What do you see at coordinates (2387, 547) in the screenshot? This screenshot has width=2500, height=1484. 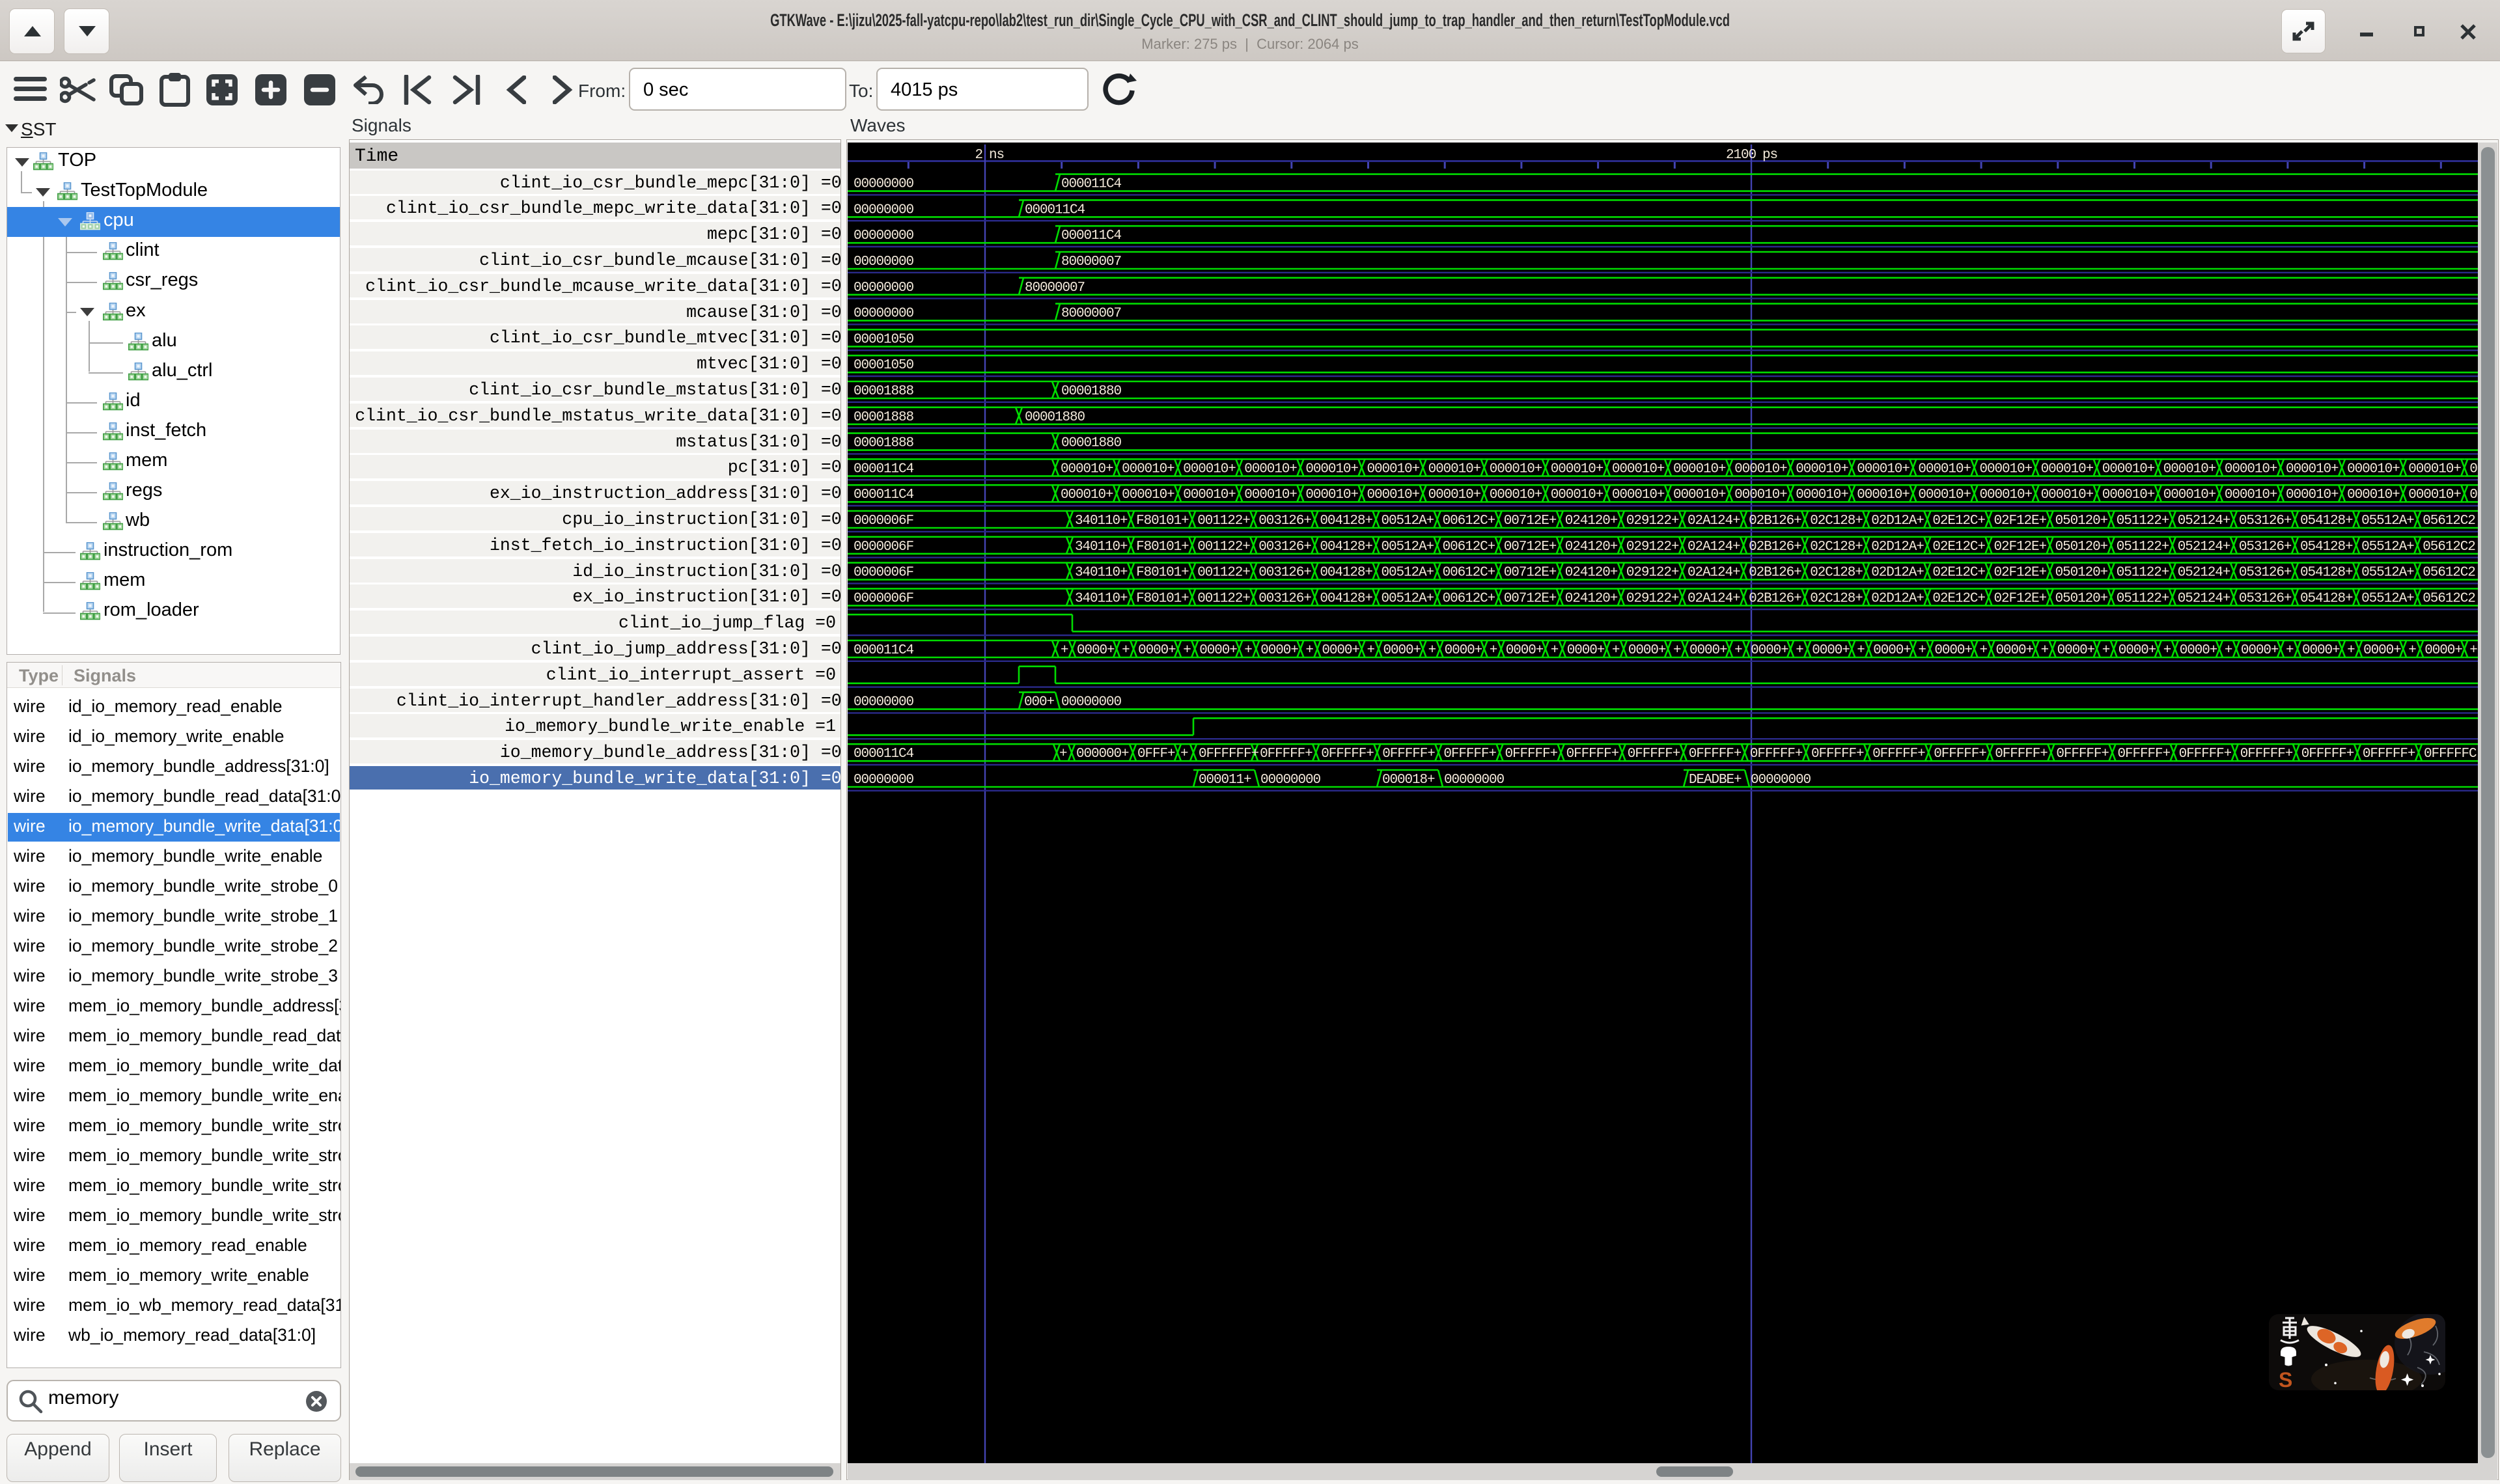 I see `svg-text: 05512A+` at bounding box center [2387, 547].